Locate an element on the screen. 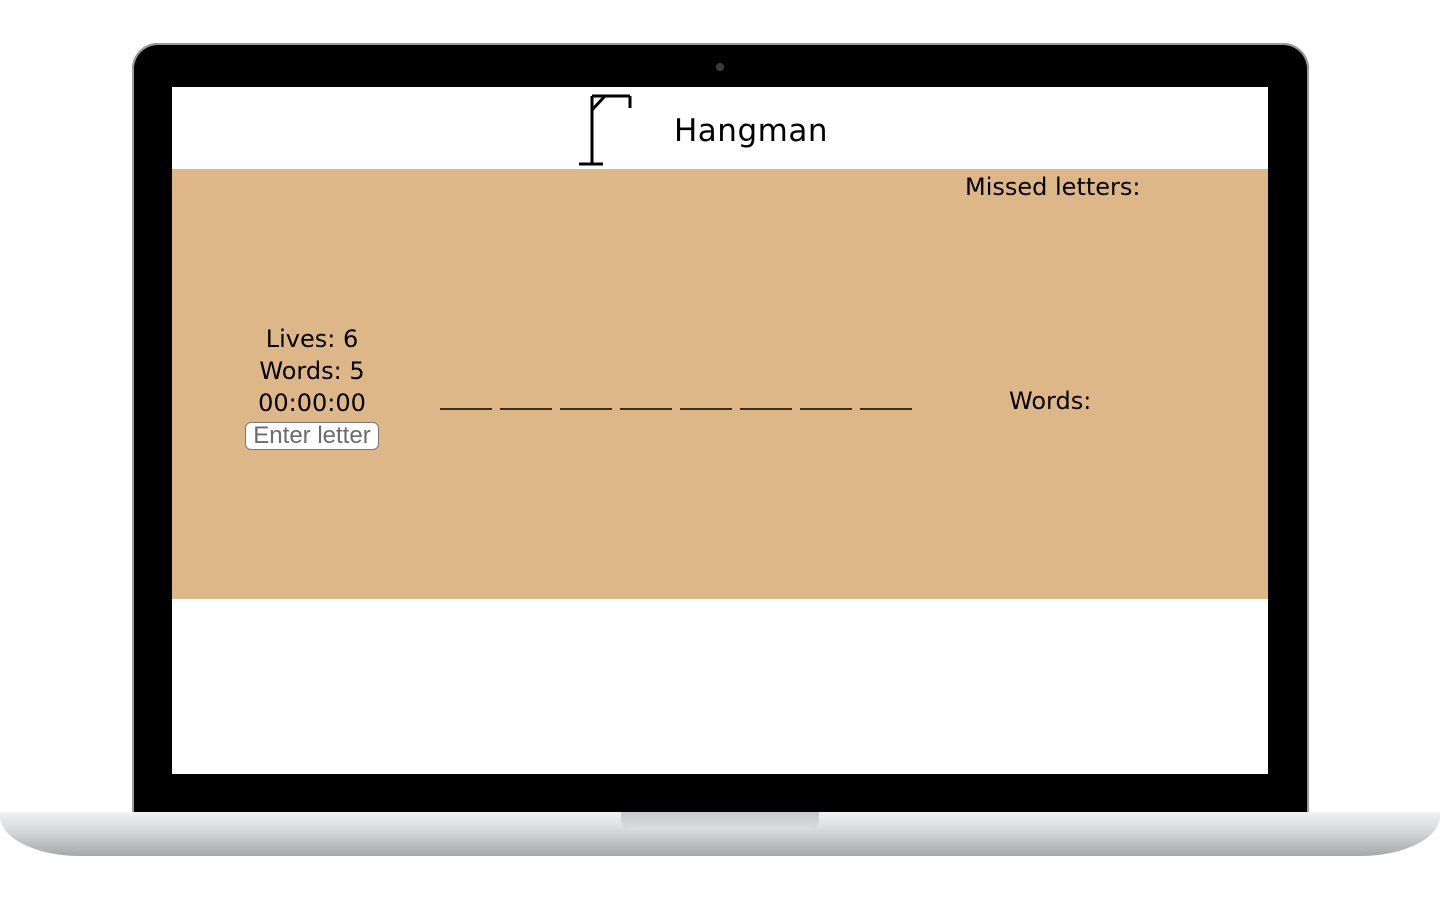 This screenshot has height=900, width=1440. missed-letters-label: Missed letters: is located at coordinates (1053, 187).